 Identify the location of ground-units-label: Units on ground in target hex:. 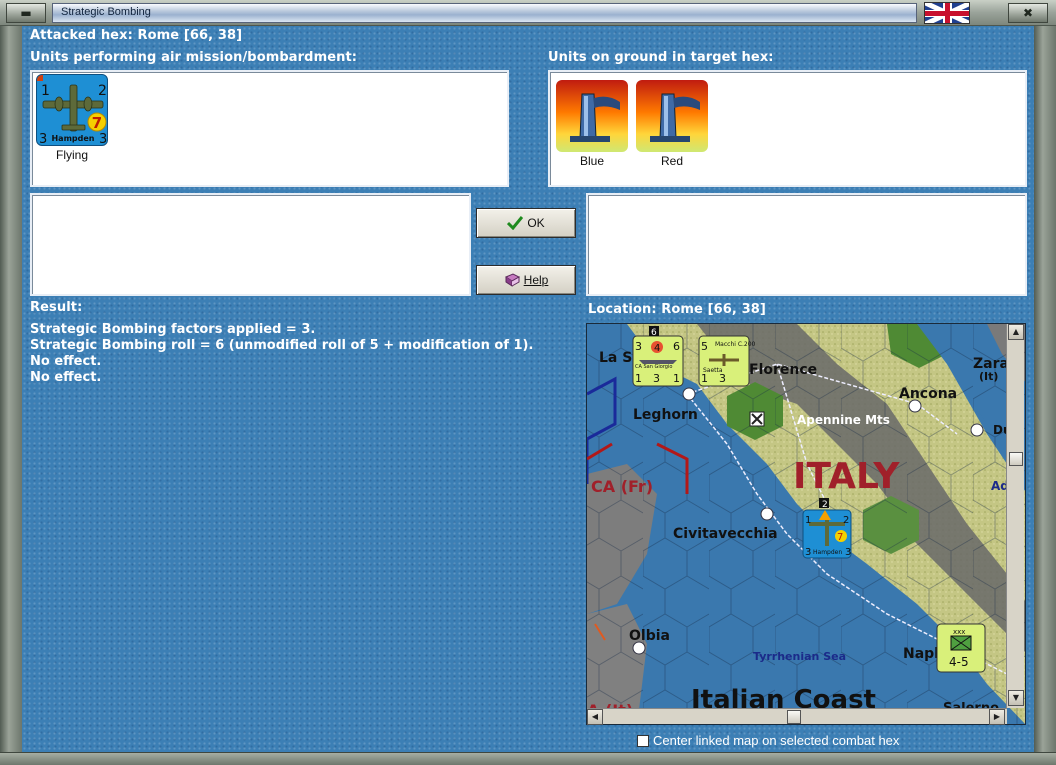
(661, 57).